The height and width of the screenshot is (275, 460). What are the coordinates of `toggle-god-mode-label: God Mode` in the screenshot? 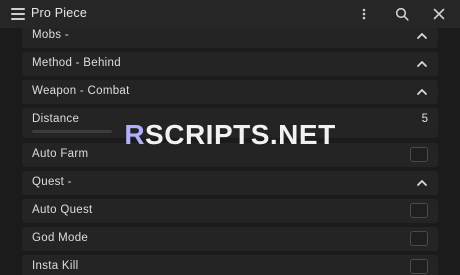 It's located at (60, 238).